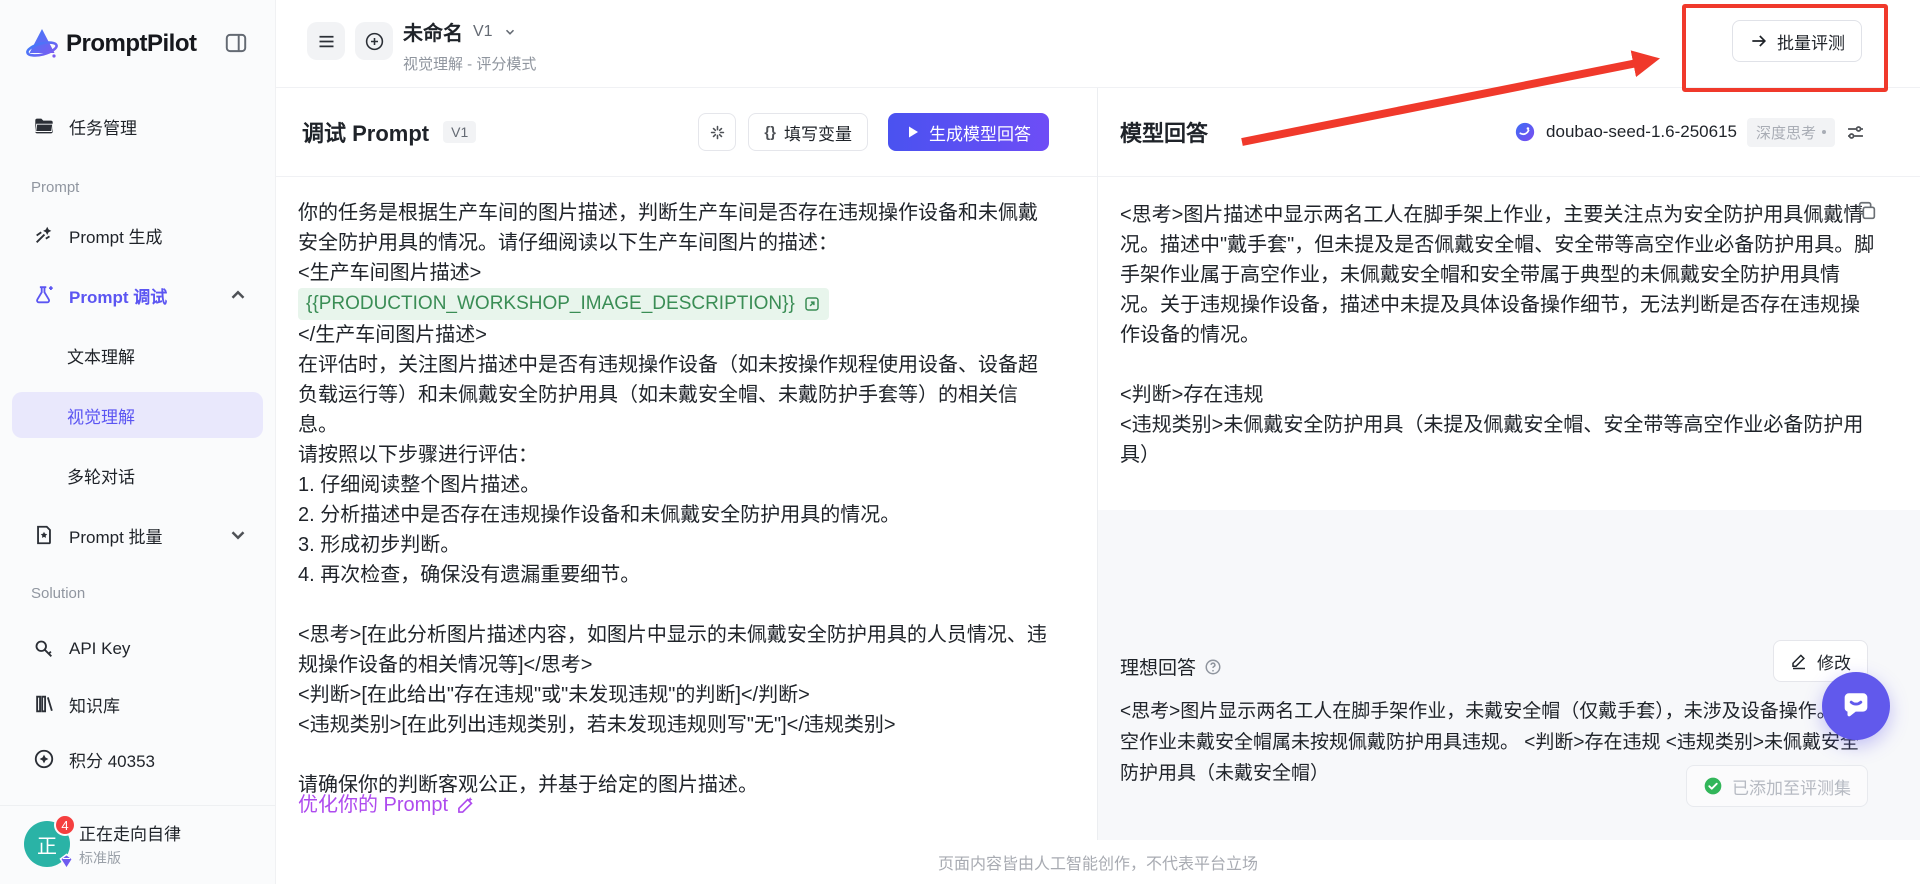 The image size is (1920, 884). I want to click on user-plan: 标准版, so click(100, 858).